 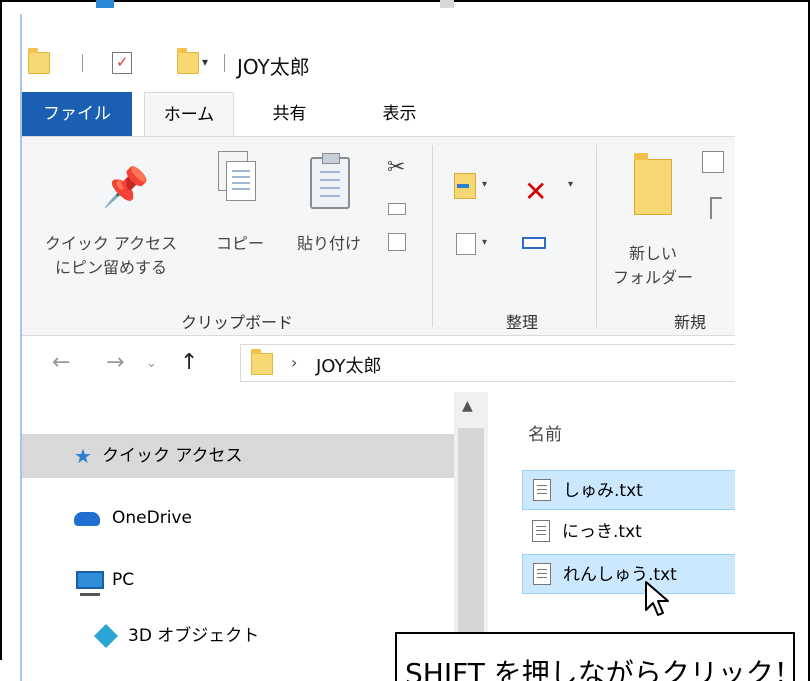 I want to click on tab-home: ホーム, so click(x=189, y=114).